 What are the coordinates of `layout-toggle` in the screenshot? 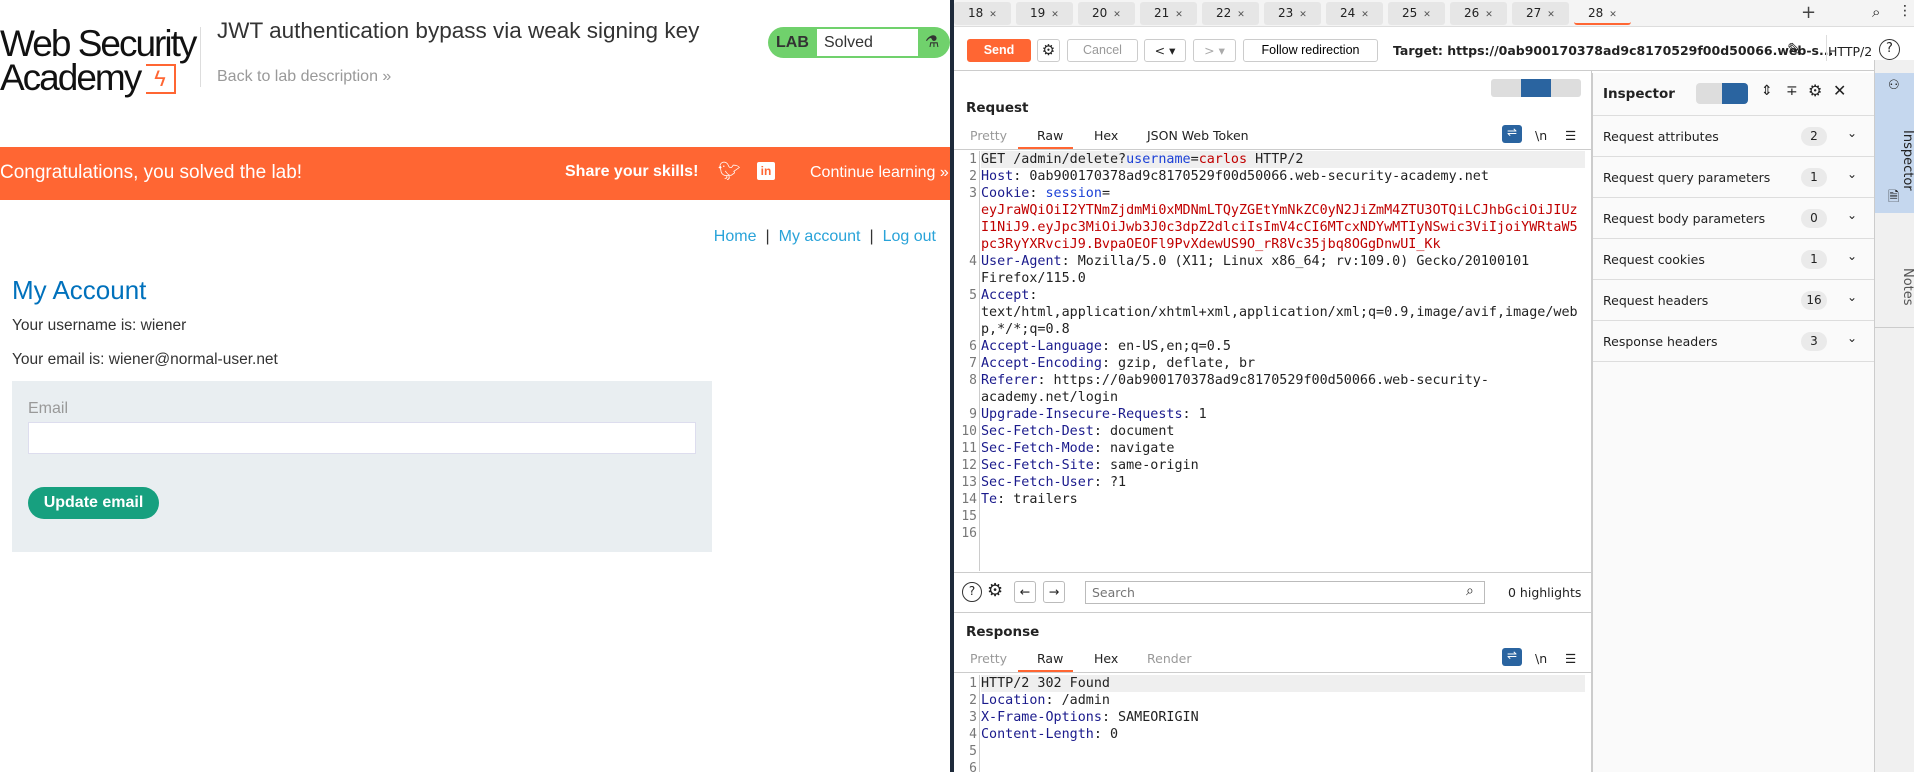 It's located at (1536, 88).